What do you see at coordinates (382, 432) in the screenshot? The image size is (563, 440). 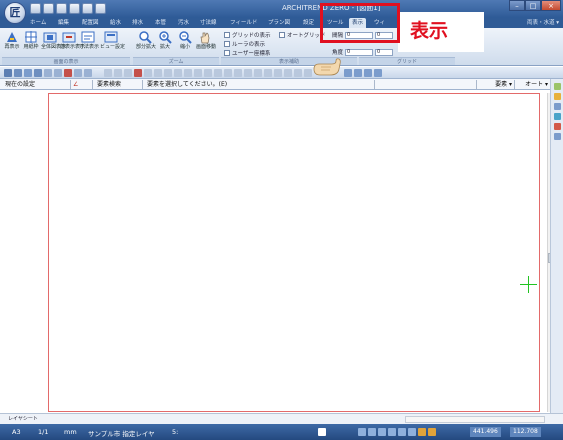 I see `osnap-toggle-icon` at bounding box center [382, 432].